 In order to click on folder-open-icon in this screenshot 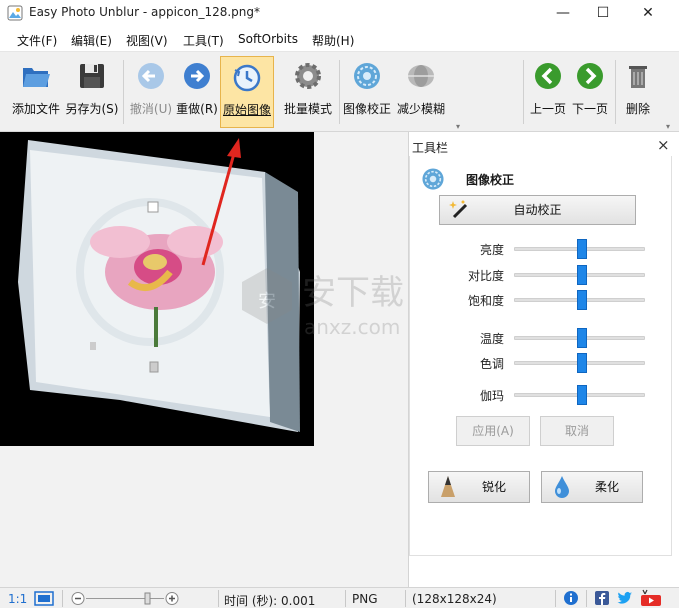, I will do `click(36, 77)`.